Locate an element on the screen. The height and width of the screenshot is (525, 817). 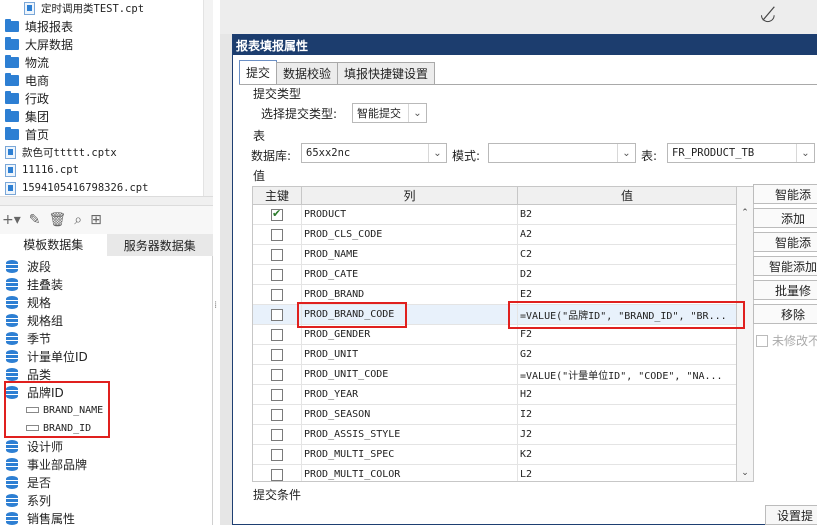
tab-submit: 提交 is located at coordinates (258, 72).